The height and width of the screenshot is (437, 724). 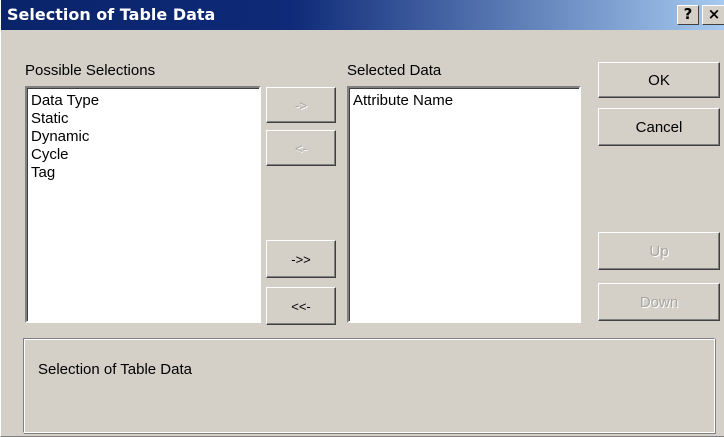 I want to click on list-item: Data Type, so click(x=143, y=101).